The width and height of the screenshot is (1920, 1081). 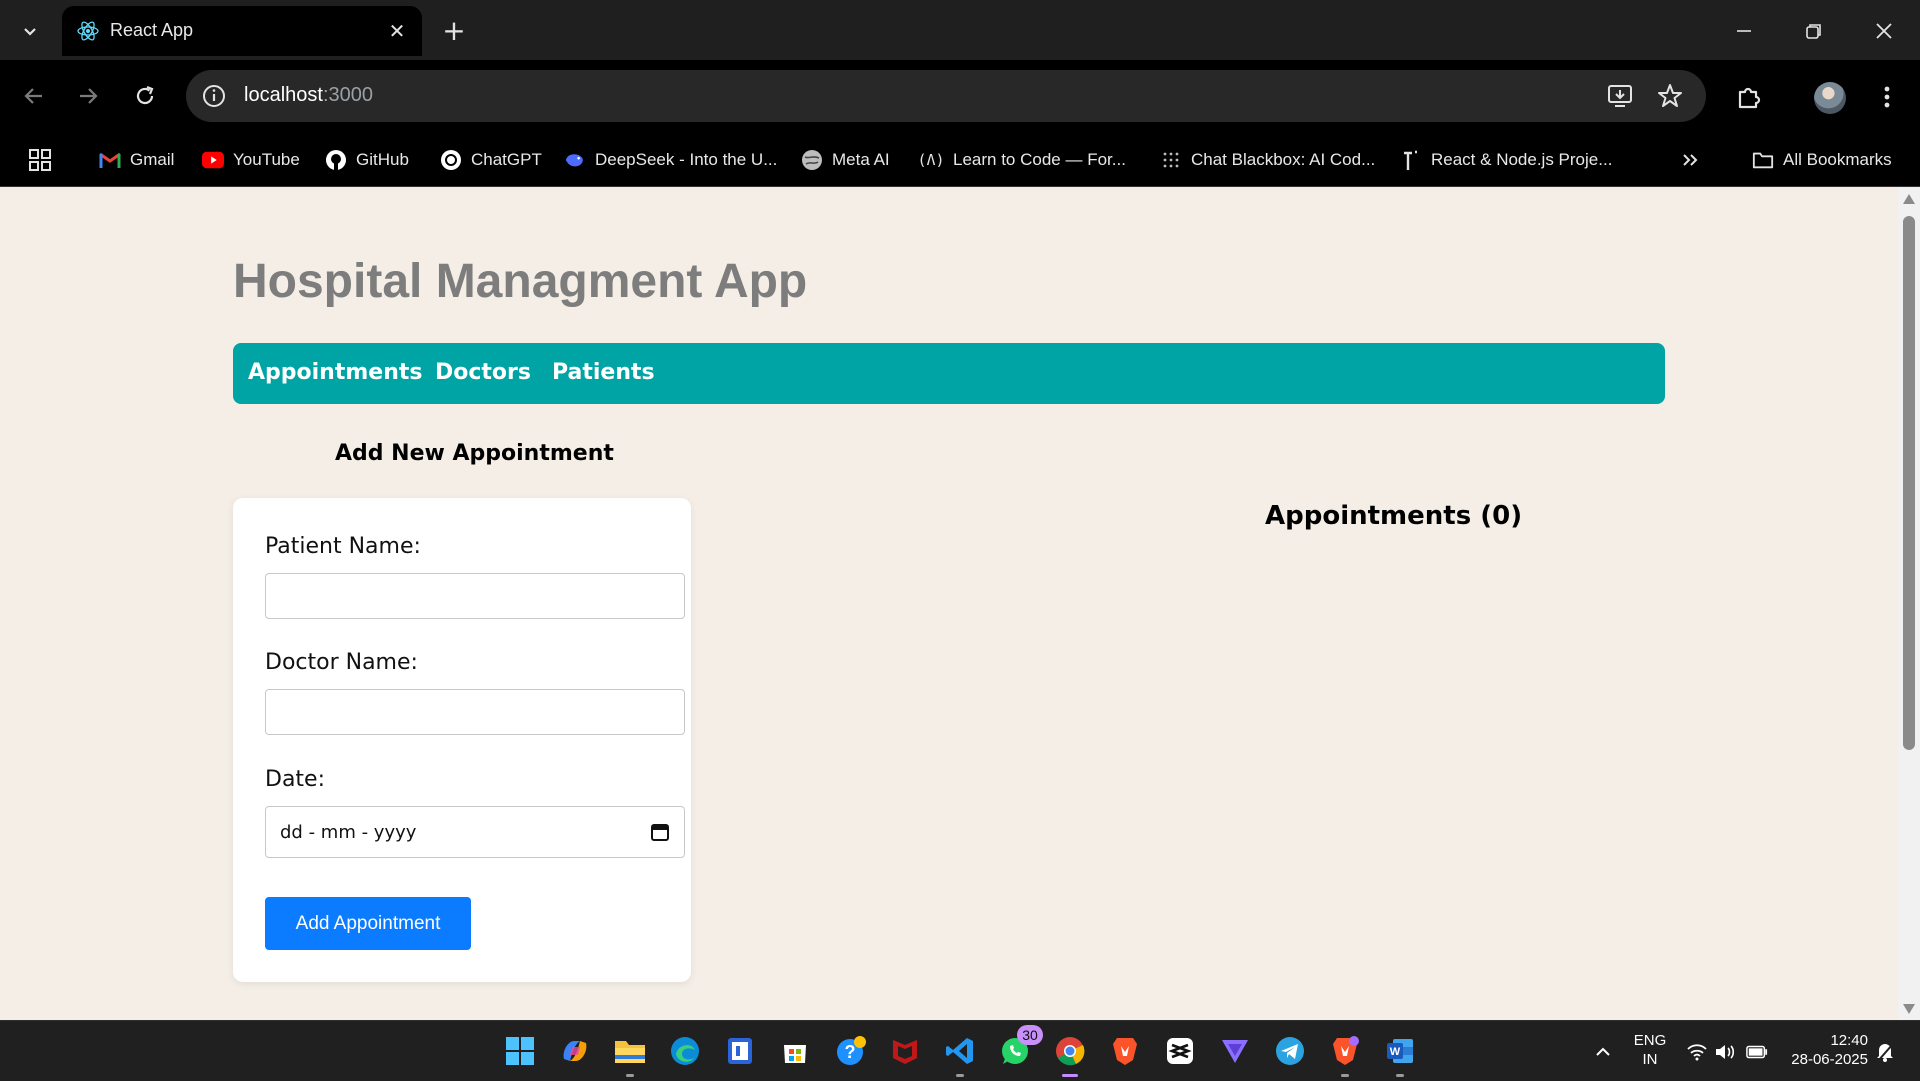 What do you see at coordinates (110, 160) in the screenshot?
I see `gmail-icon` at bounding box center [110, 160].